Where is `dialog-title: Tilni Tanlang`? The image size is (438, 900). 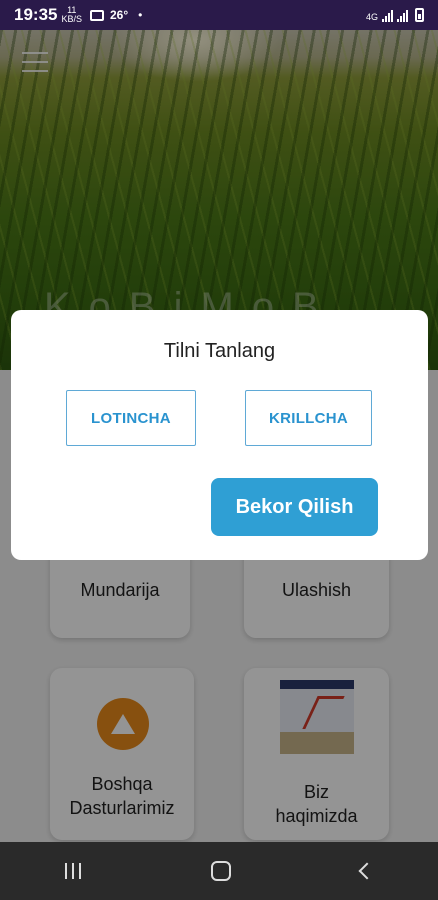
dialog-title: Tilni Tanlang is located at coordinates (219, 351).